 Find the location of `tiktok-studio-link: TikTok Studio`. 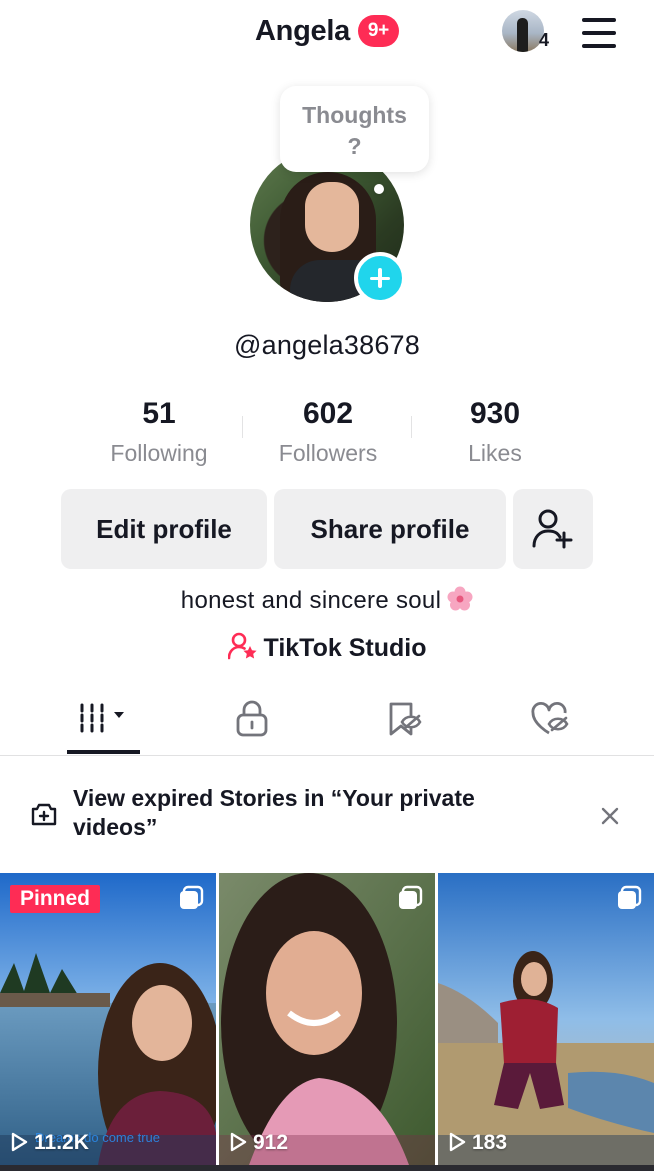

tiktok-studio-link: TikTok Studio is located at coordinates (327, 647).